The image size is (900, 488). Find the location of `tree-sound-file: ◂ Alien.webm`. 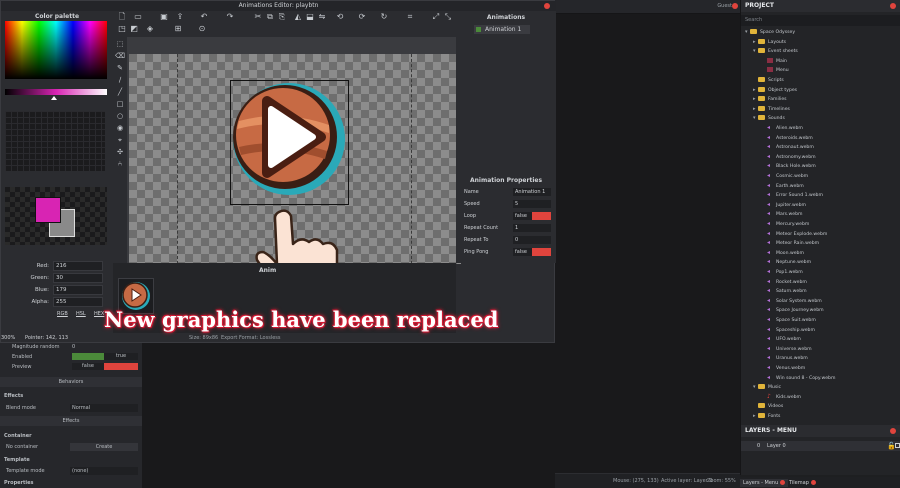

tree-sound-file: ◂ Alien.webm is located at coordinates (785, 129).